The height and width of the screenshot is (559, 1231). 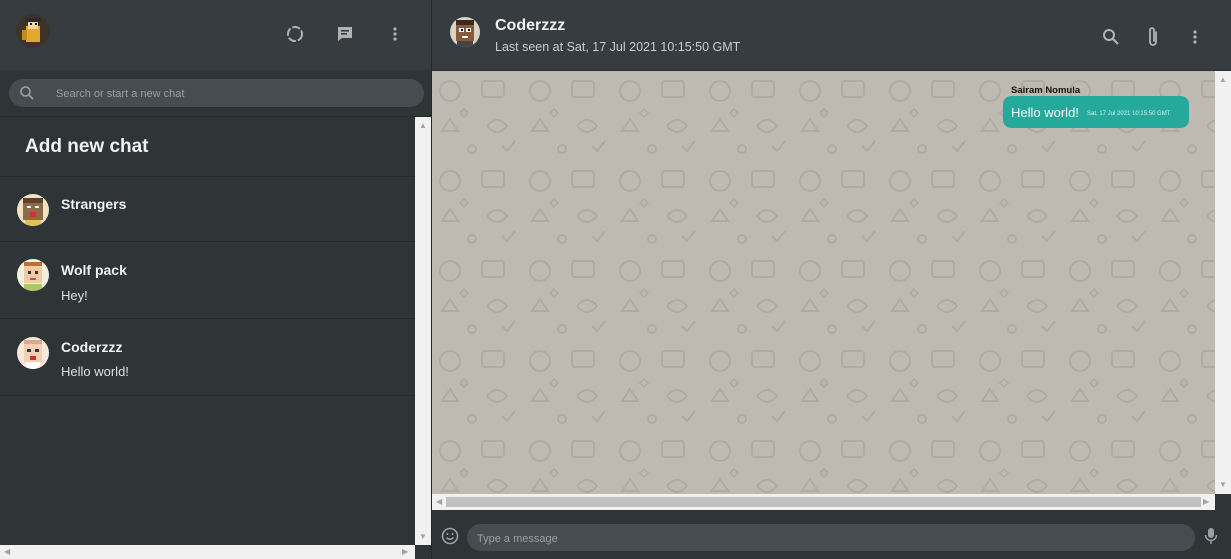 I want to click on sidebar-header, so click(x=215, y=35).